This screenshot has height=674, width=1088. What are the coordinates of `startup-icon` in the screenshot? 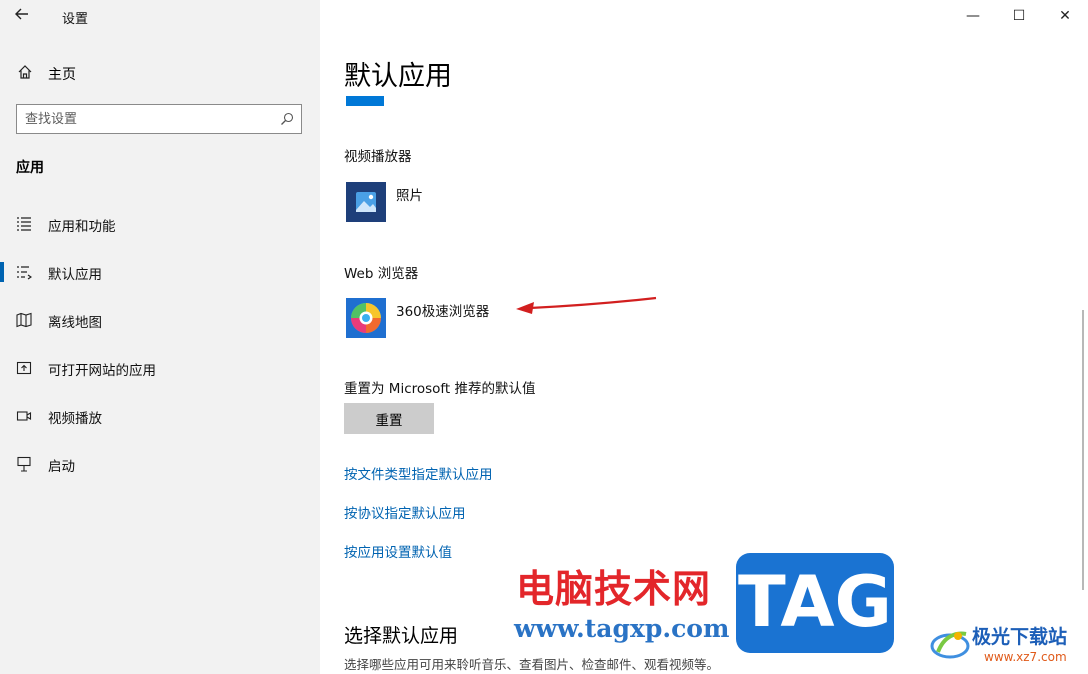 It's located at (24, 464).